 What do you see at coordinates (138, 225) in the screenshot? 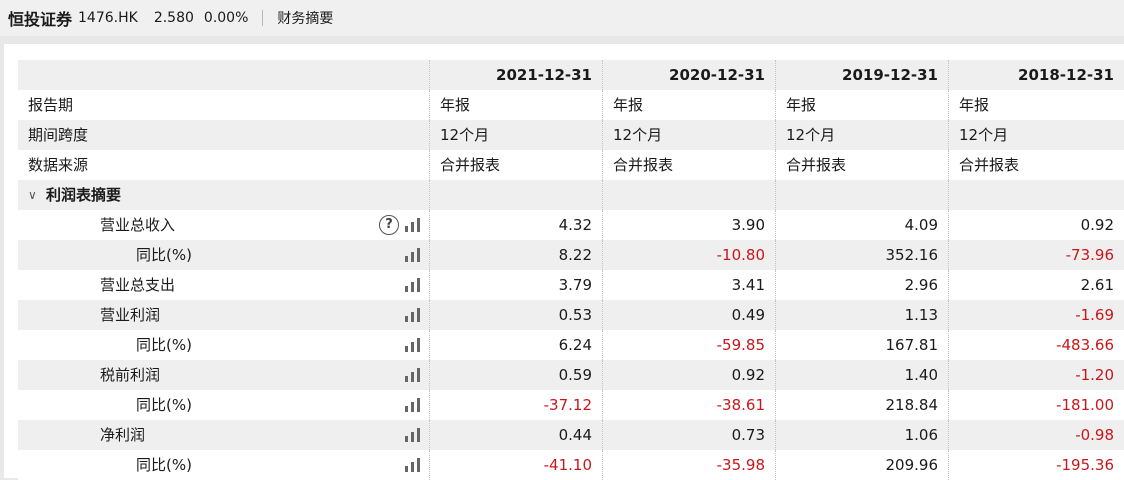
I see `row-label: 营业总收入` at bounding box center [138, 225].